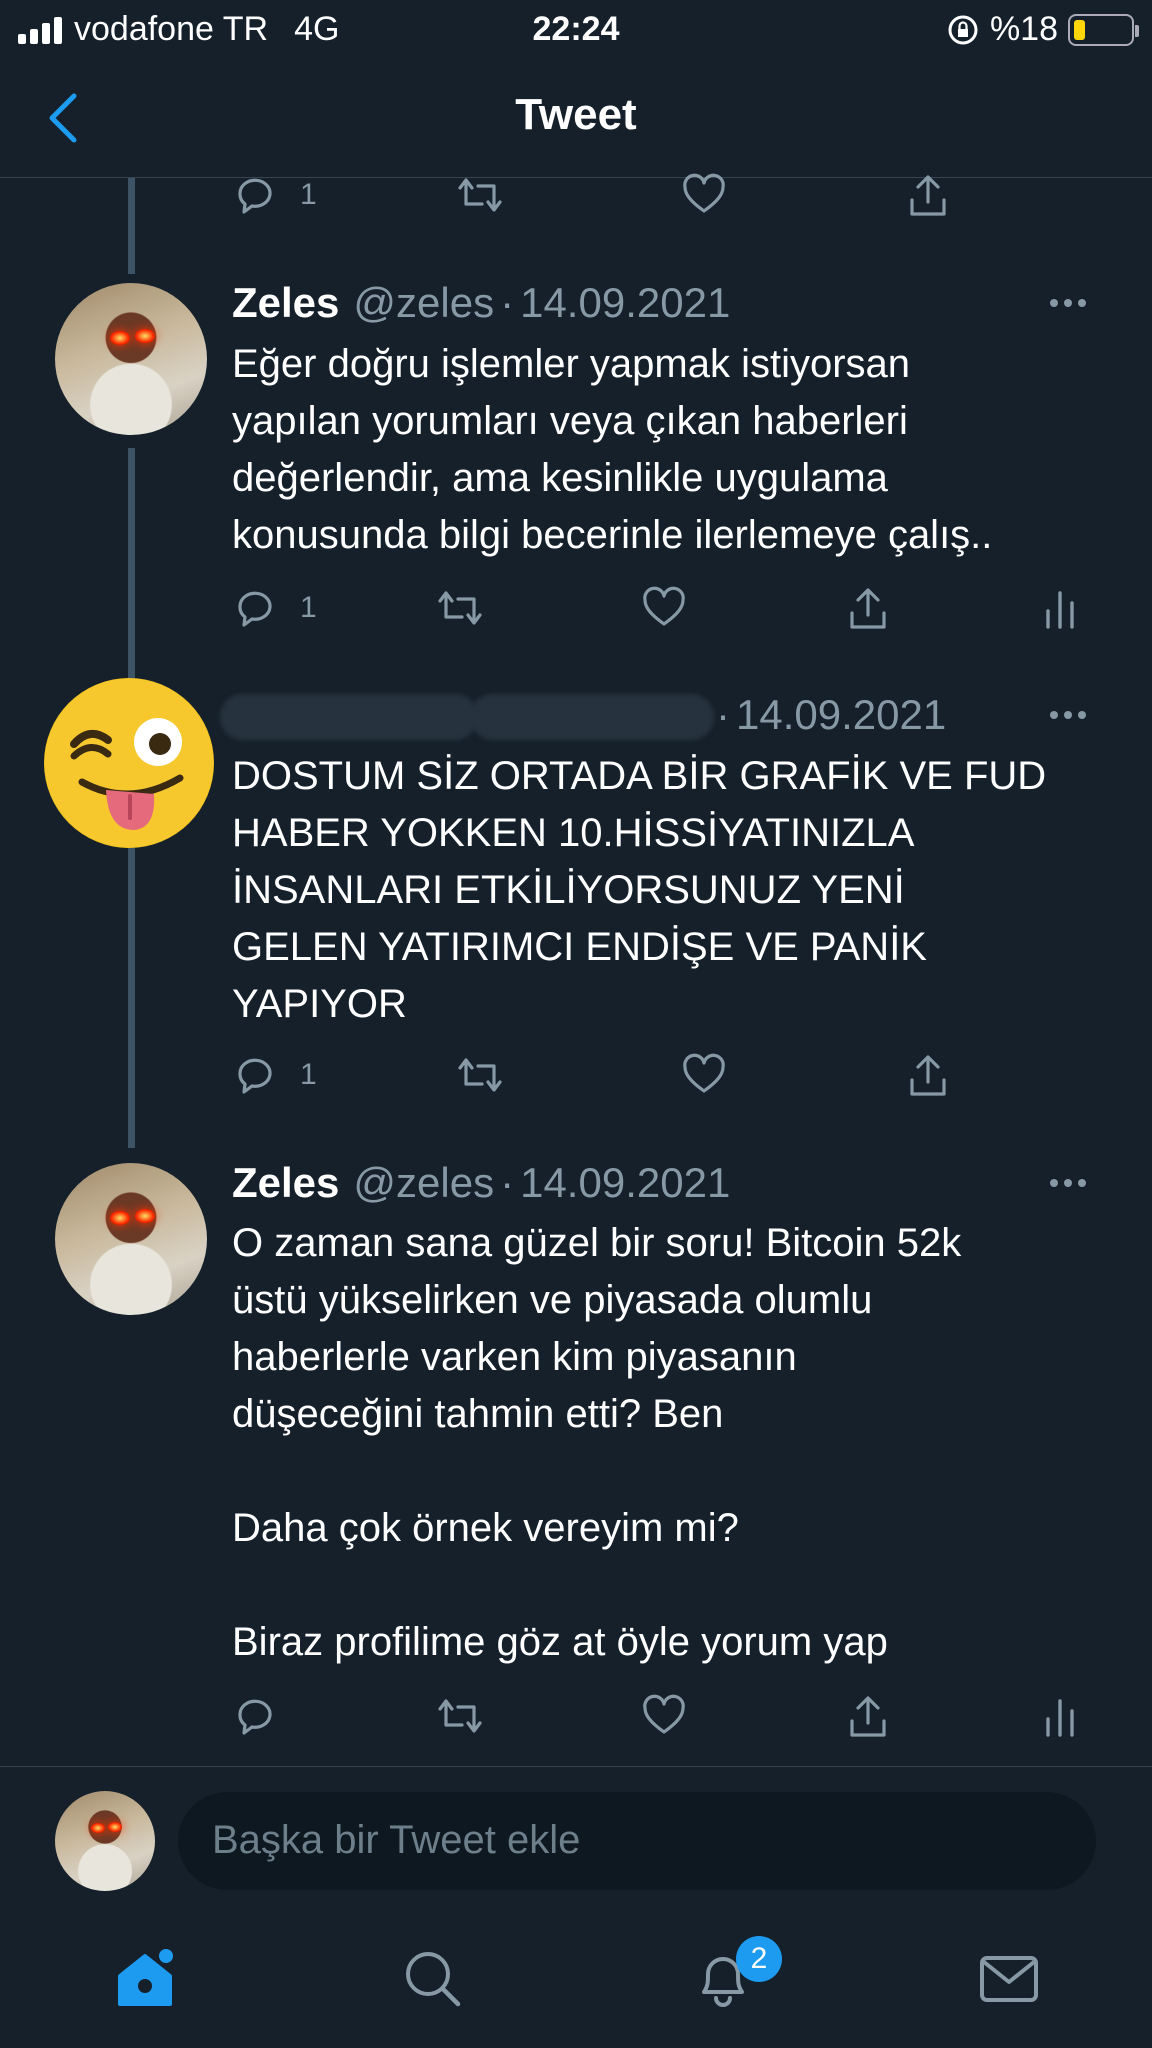 The height and width of the screenshot is (2048, 1152). What do you see at coordinates (963, 29) in the screenshot?
I see `rotation-lock-icon` at bounding box center [963, 29].